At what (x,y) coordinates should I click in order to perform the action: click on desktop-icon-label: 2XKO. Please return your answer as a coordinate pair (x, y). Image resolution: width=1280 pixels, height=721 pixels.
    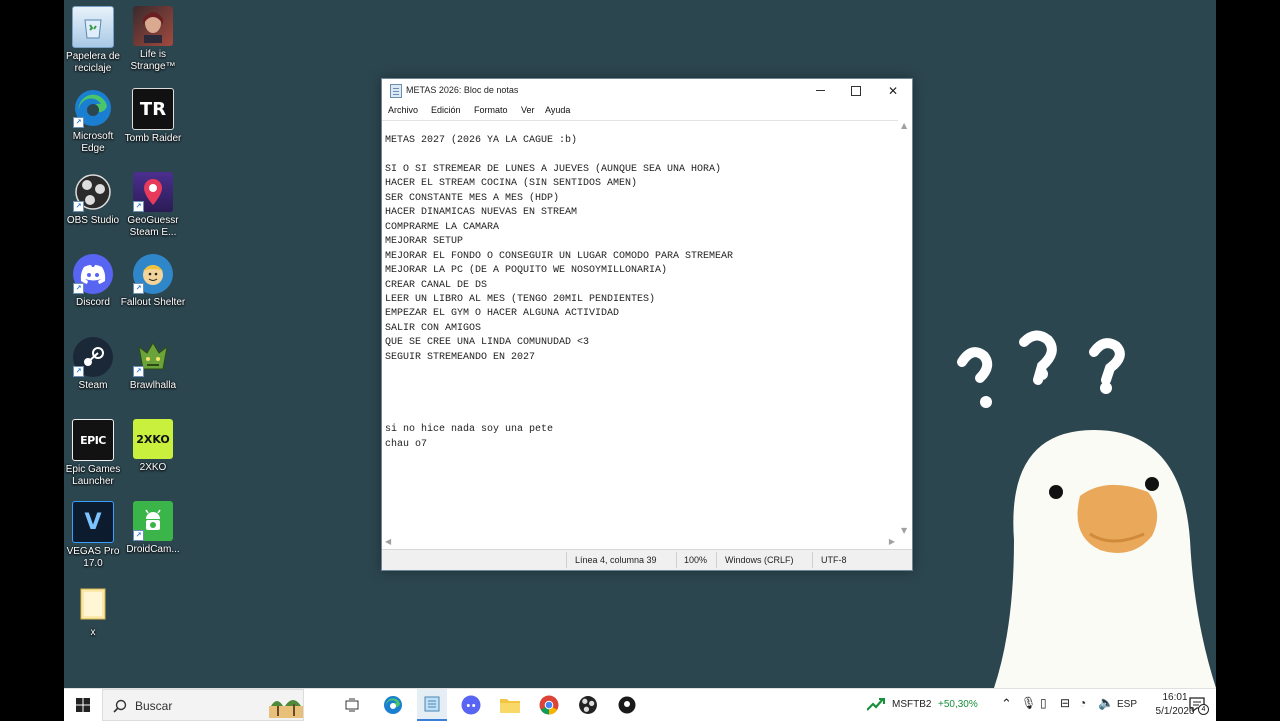
    Looking at the image, I should click on (153, 467).